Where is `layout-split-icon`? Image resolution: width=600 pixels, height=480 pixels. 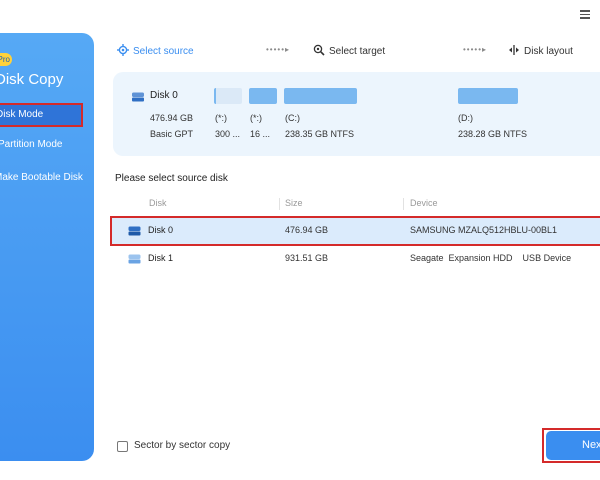
layout-split-icon is located at coordinates (514, 50).